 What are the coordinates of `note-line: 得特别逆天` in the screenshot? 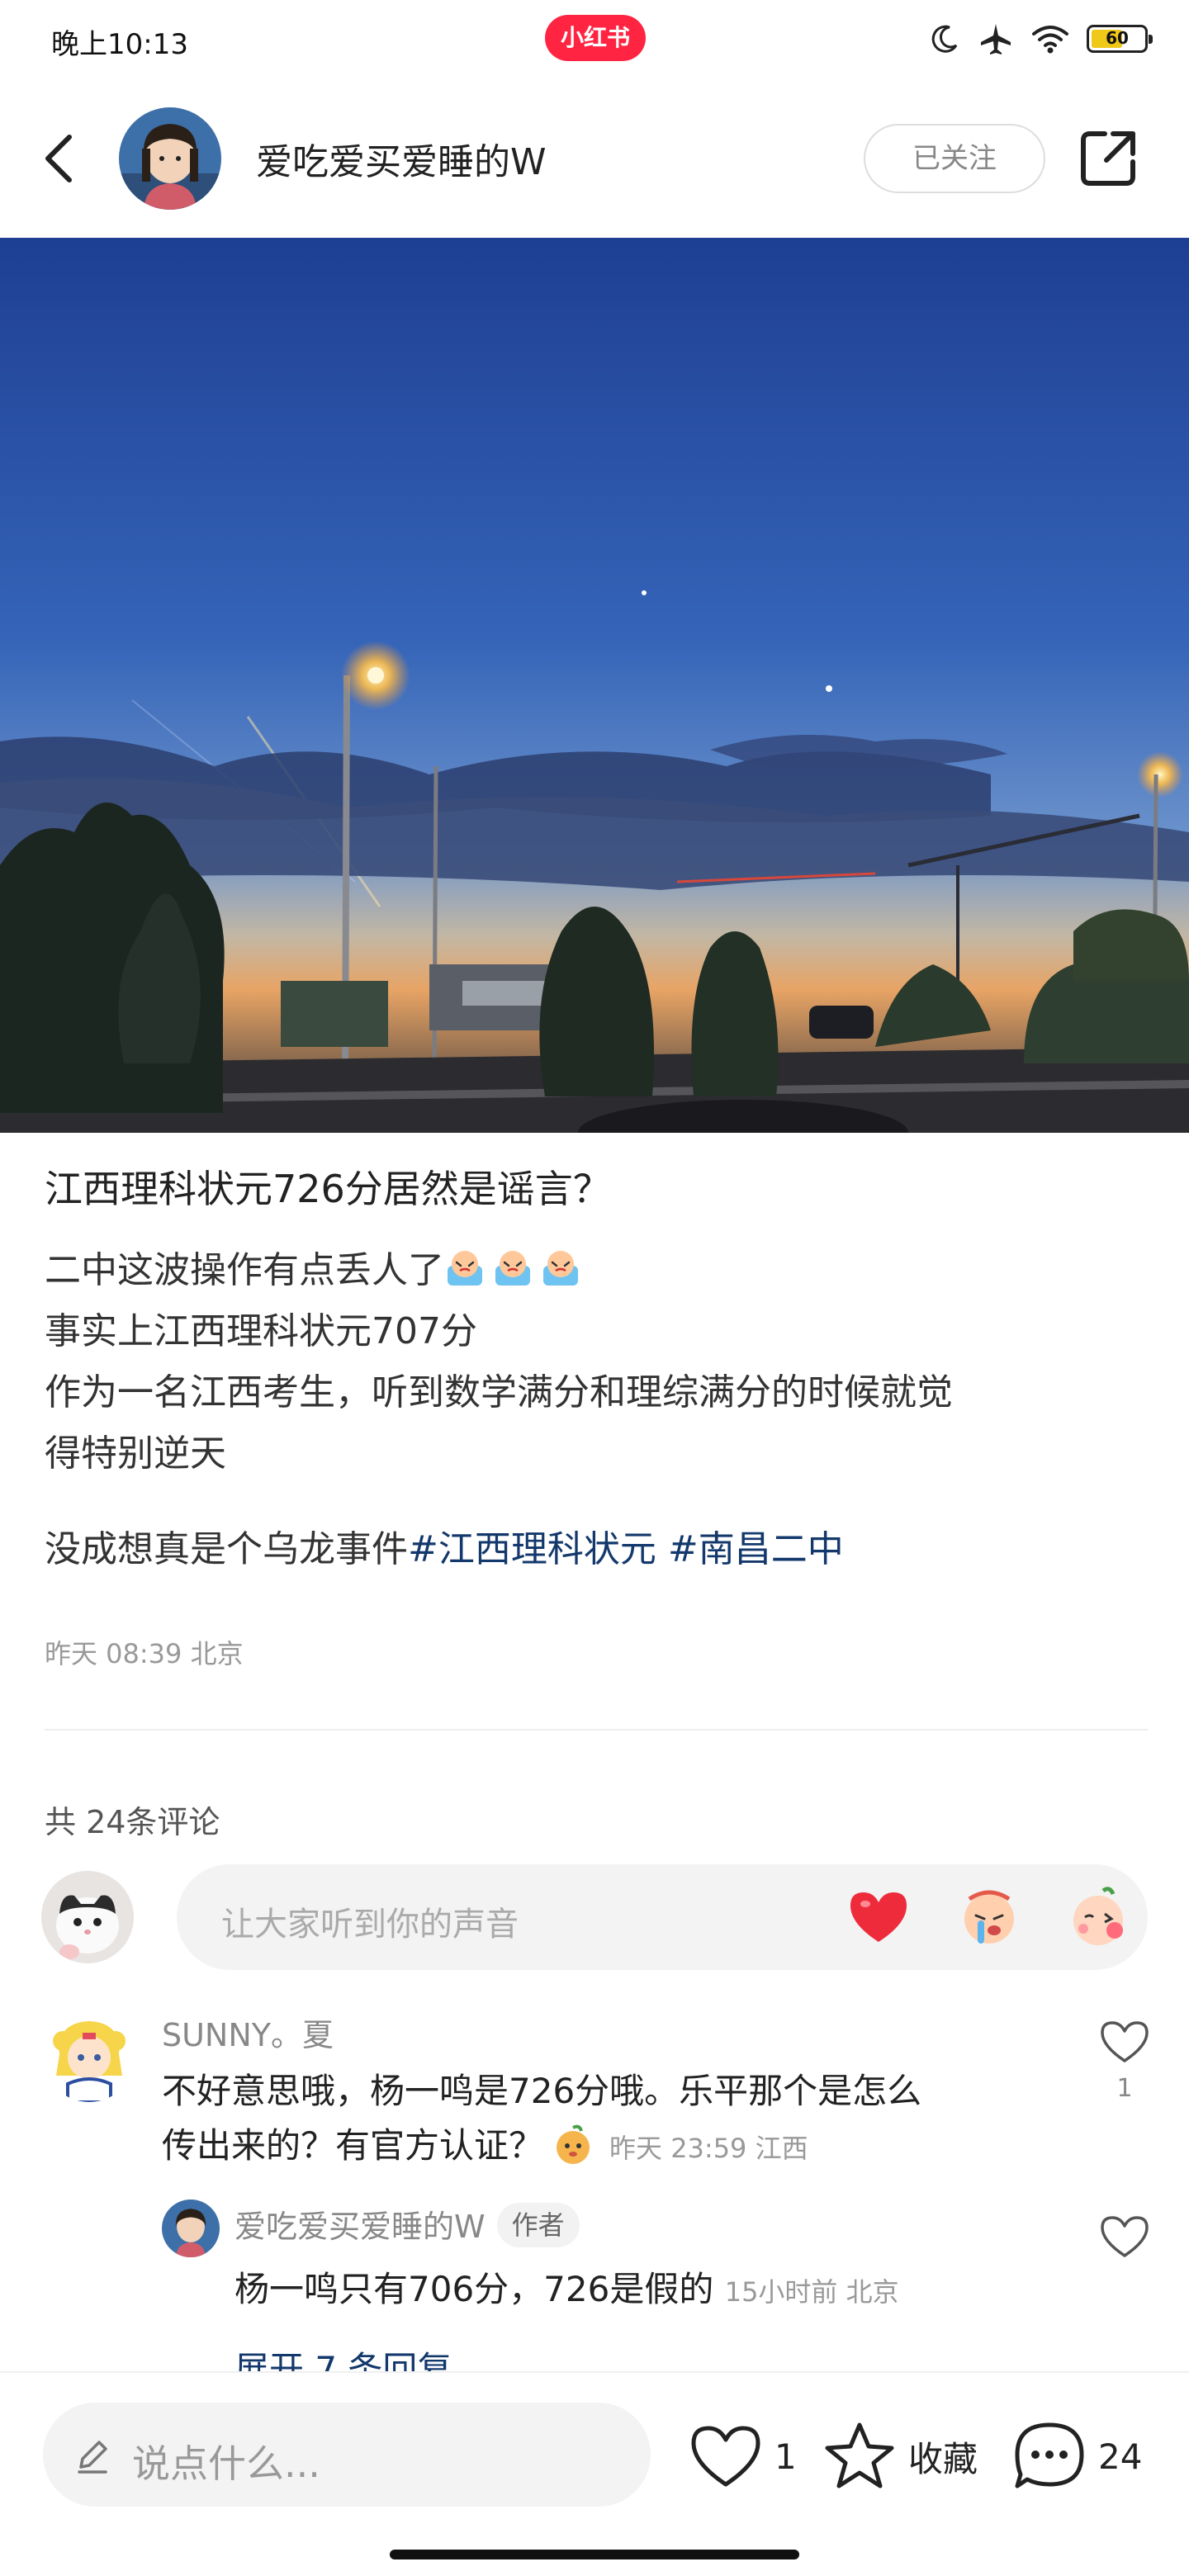 It's located at (135, 1453).